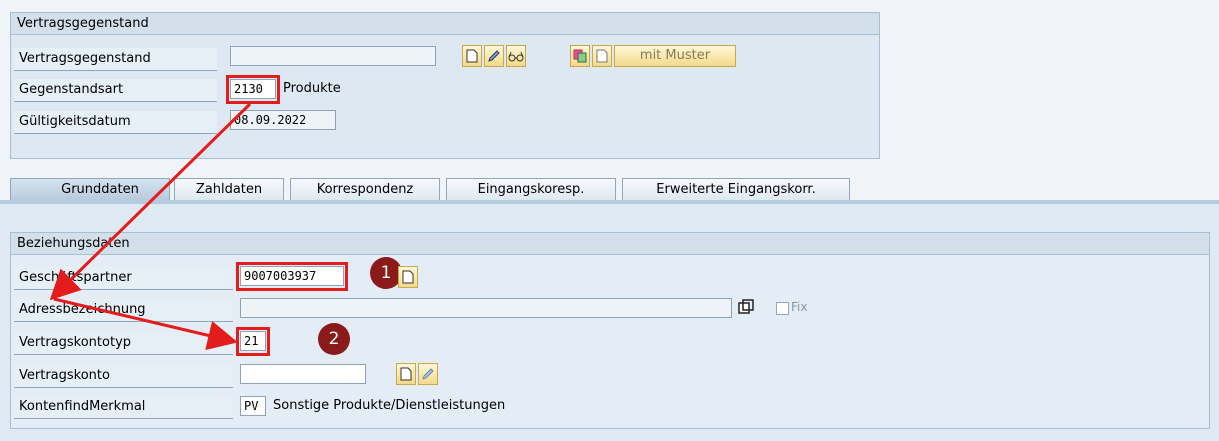 This screenshot has height=441, width=1219. What do you see at coordinates (486, 308) in the screenshot?
I see `adressbezeichnung-input` at bounding box center [486, 308].